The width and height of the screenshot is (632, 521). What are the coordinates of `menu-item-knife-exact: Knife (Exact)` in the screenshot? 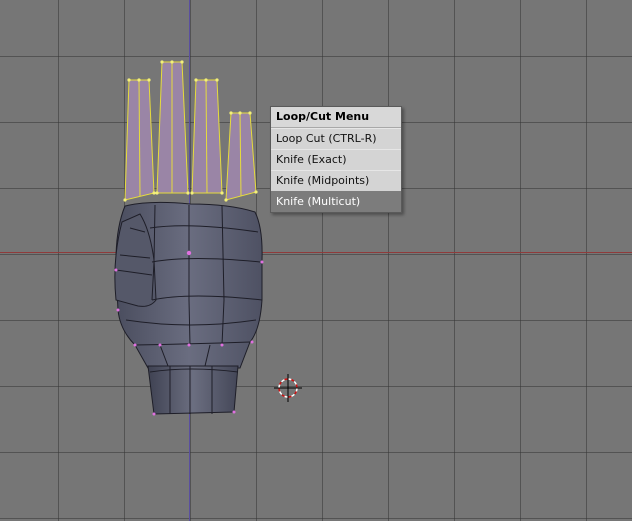 It's located at (336, 159).